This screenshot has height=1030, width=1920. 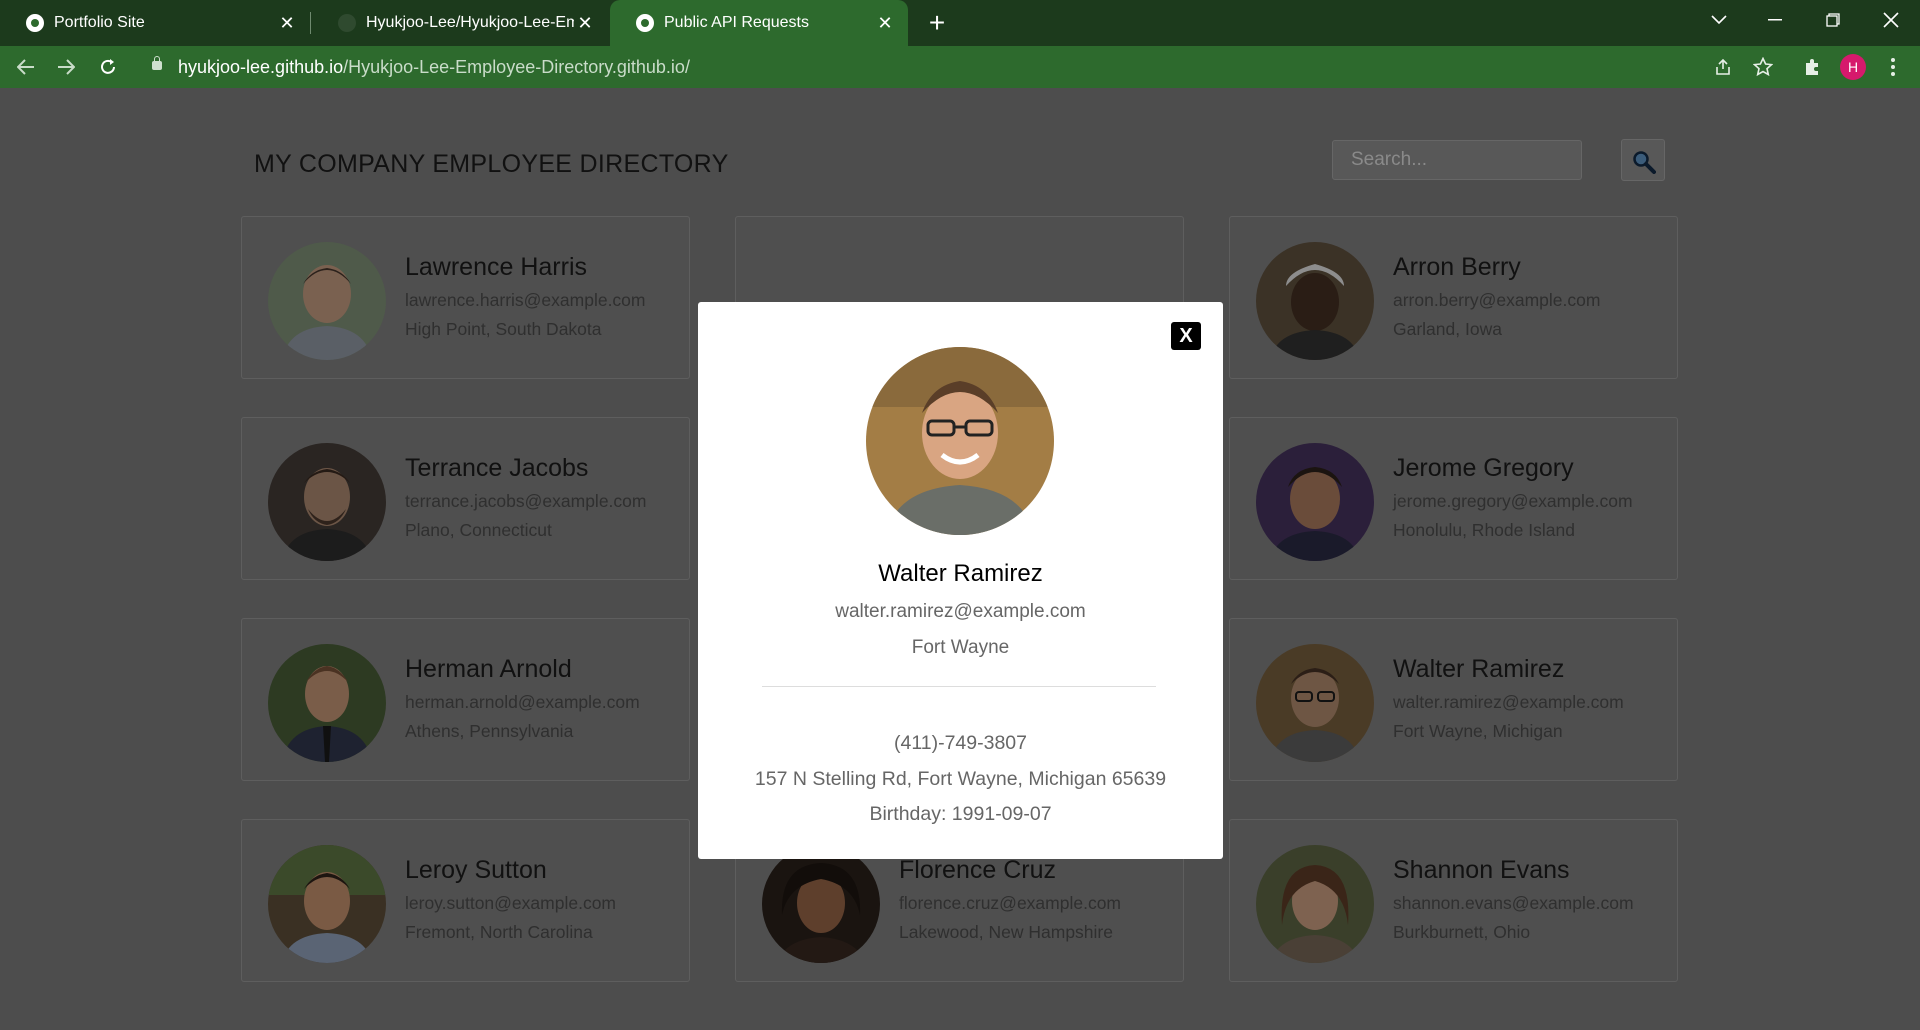 I want to click on employee-name: Walter Ramirez, so click(x=1479, y=669).